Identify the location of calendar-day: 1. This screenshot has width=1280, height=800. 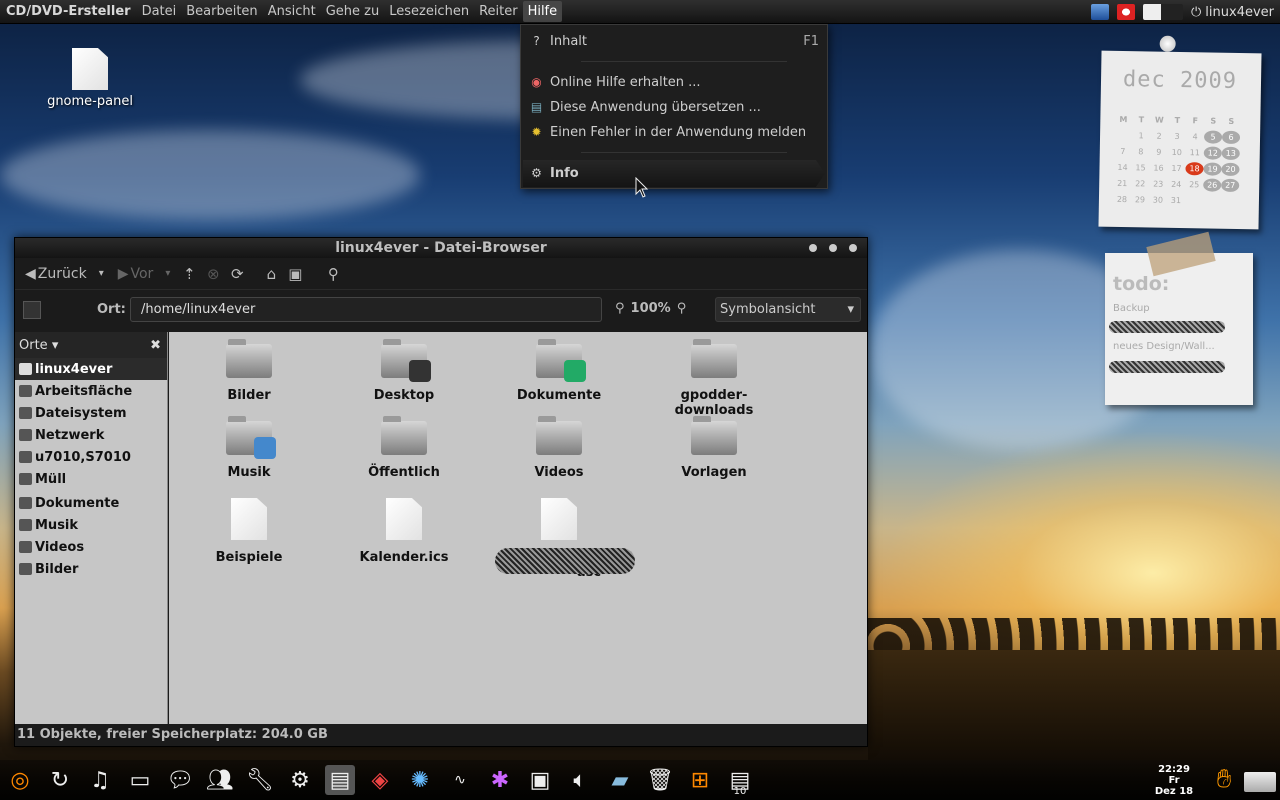
(1141, 135).